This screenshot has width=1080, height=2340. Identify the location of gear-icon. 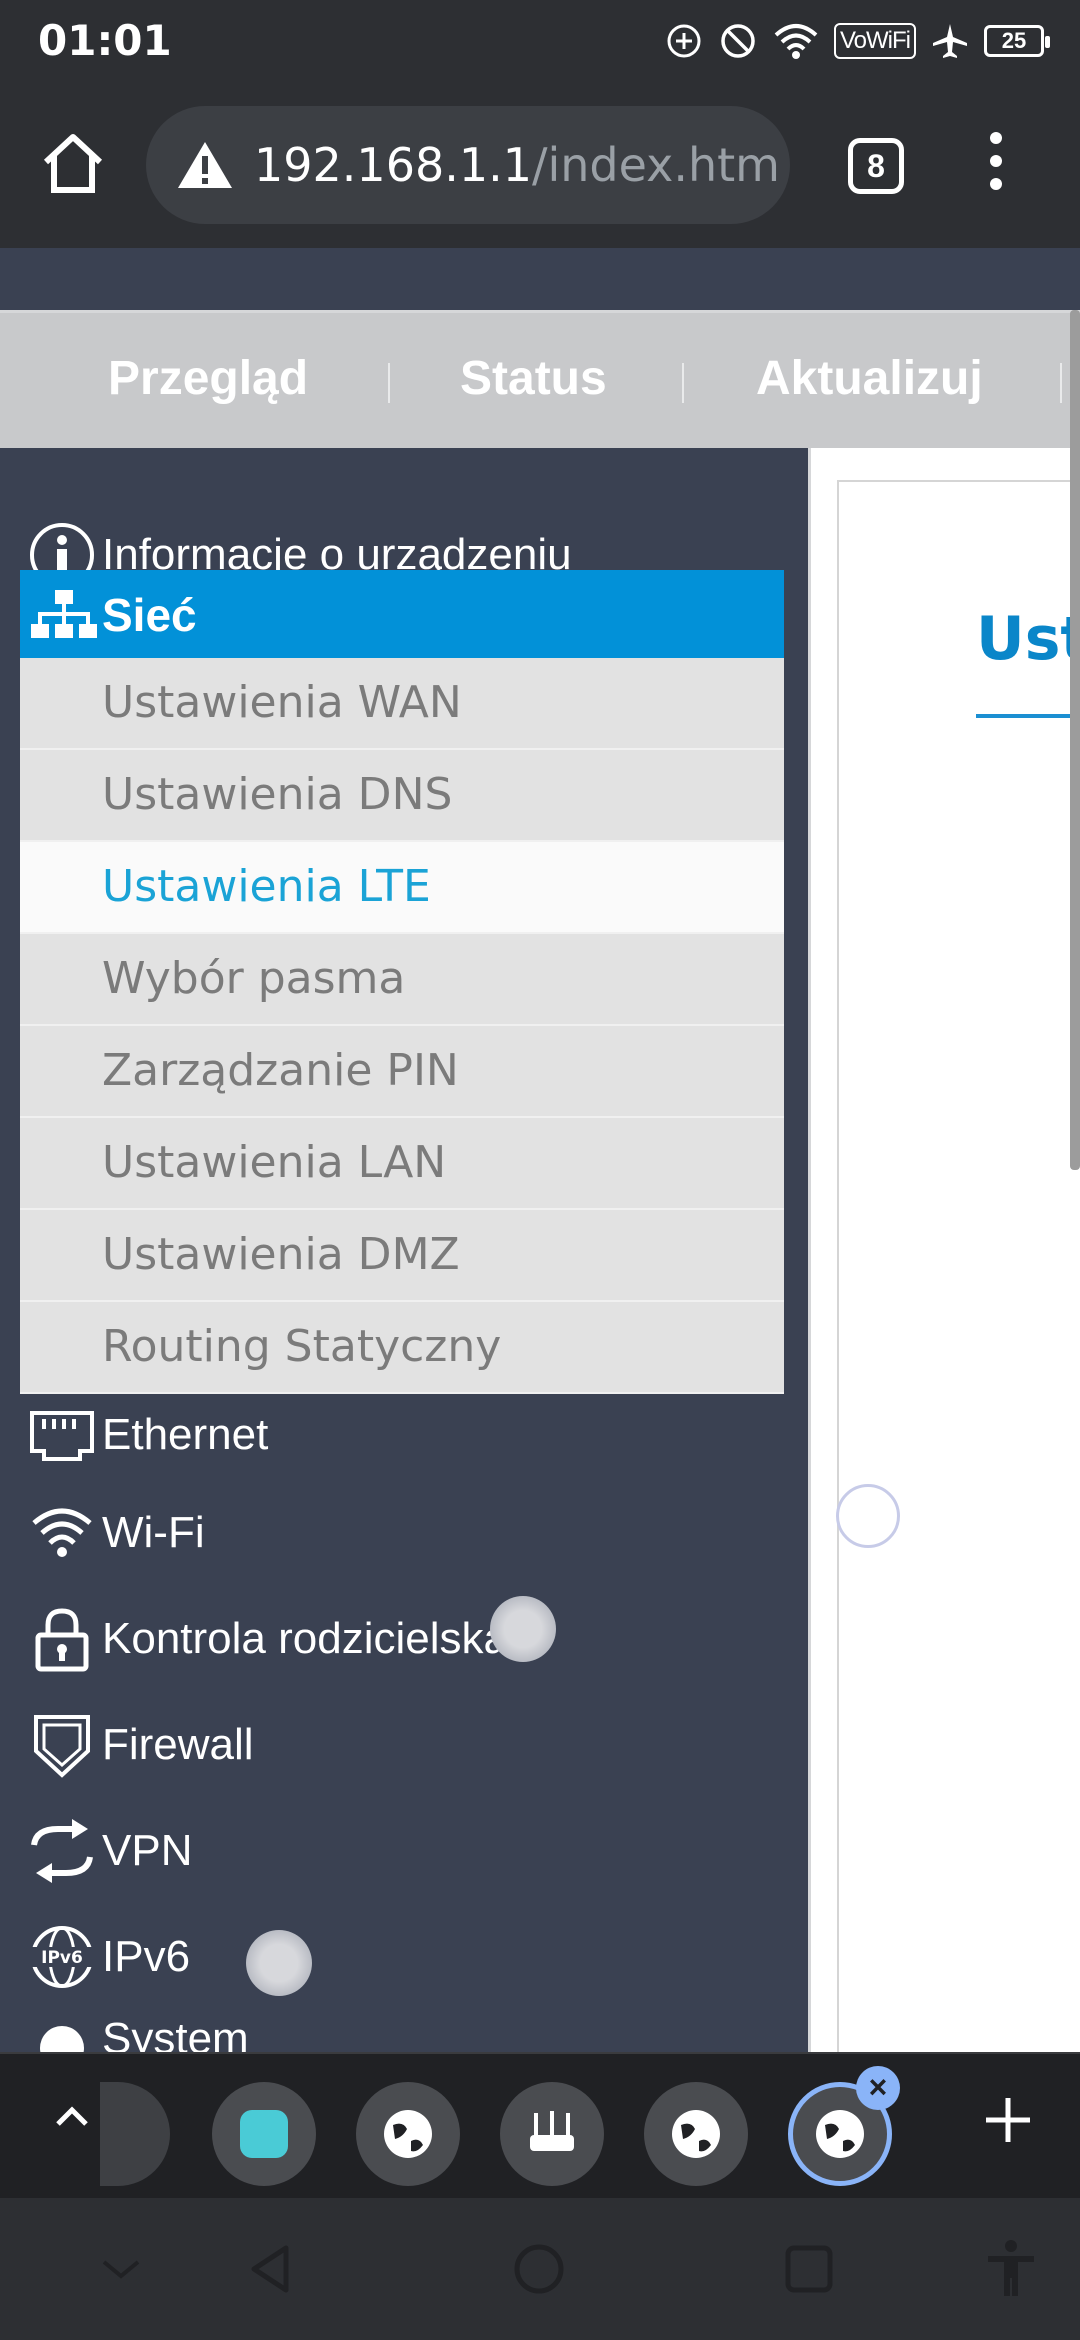
(62, 2039).